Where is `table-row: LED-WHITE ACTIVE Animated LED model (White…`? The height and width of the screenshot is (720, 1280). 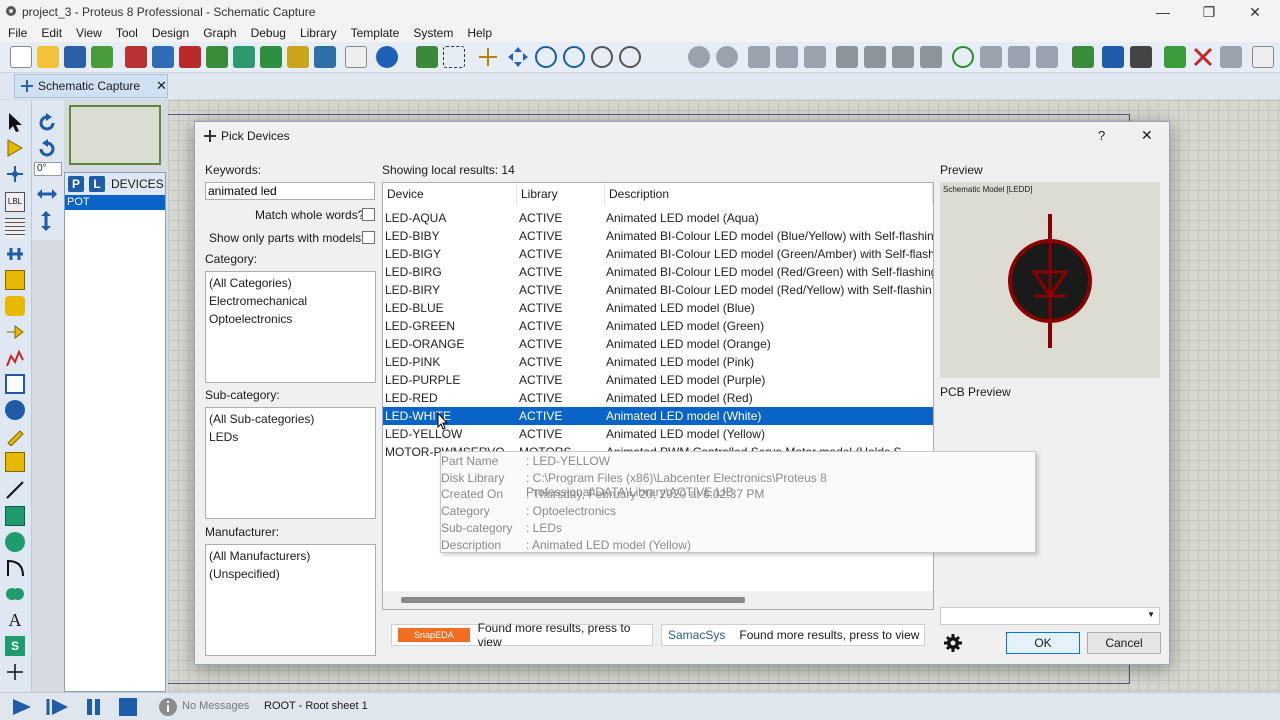
table-row: LED-WHITE ACTIVE Animated LED model (White… is located at coordinates (658, 416).